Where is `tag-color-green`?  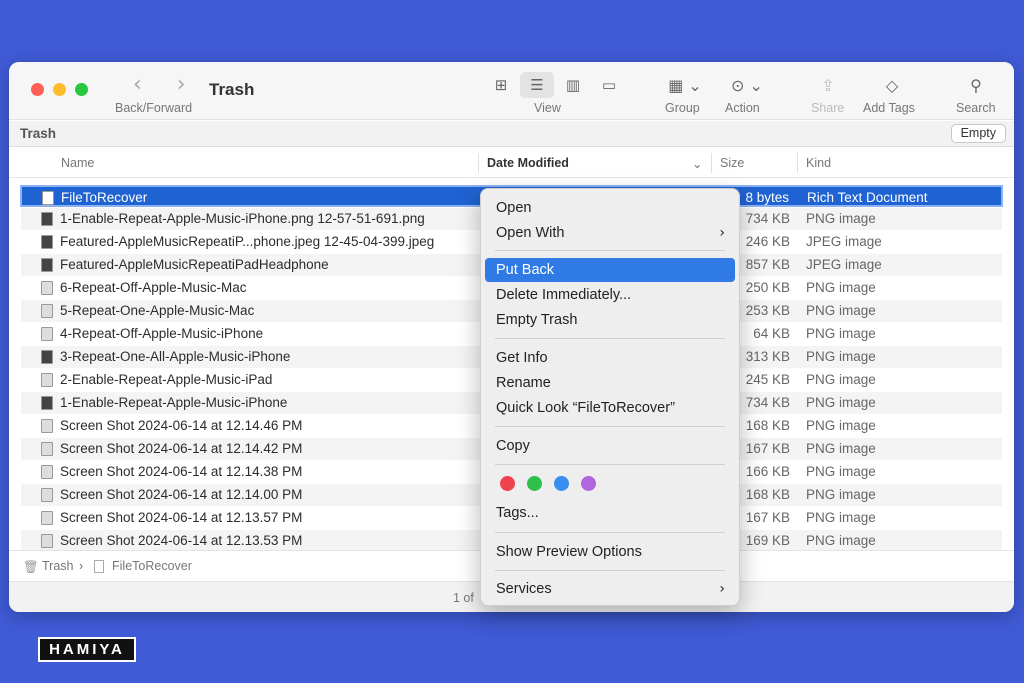
tag-color-green is located at coordinates (534, 483).